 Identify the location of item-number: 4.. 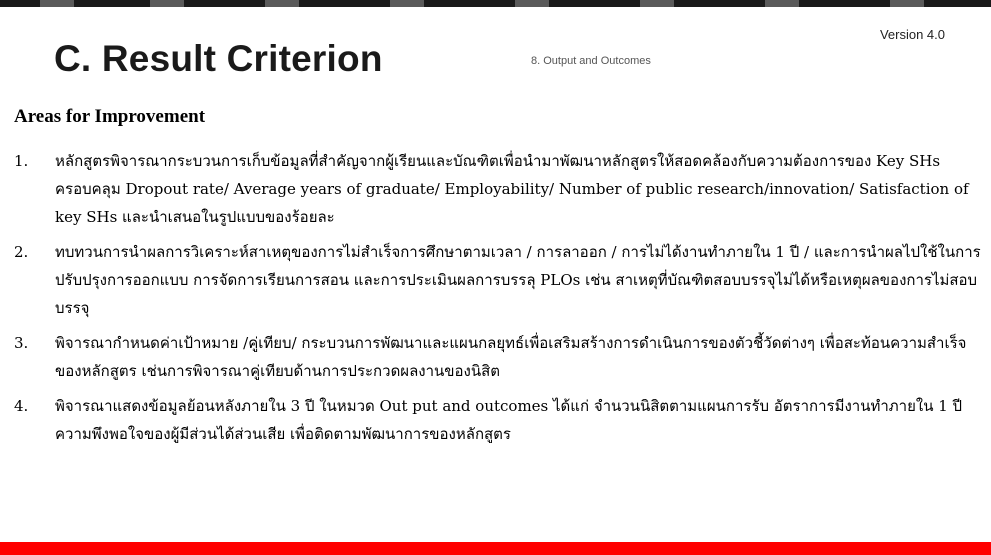
(21, 406).